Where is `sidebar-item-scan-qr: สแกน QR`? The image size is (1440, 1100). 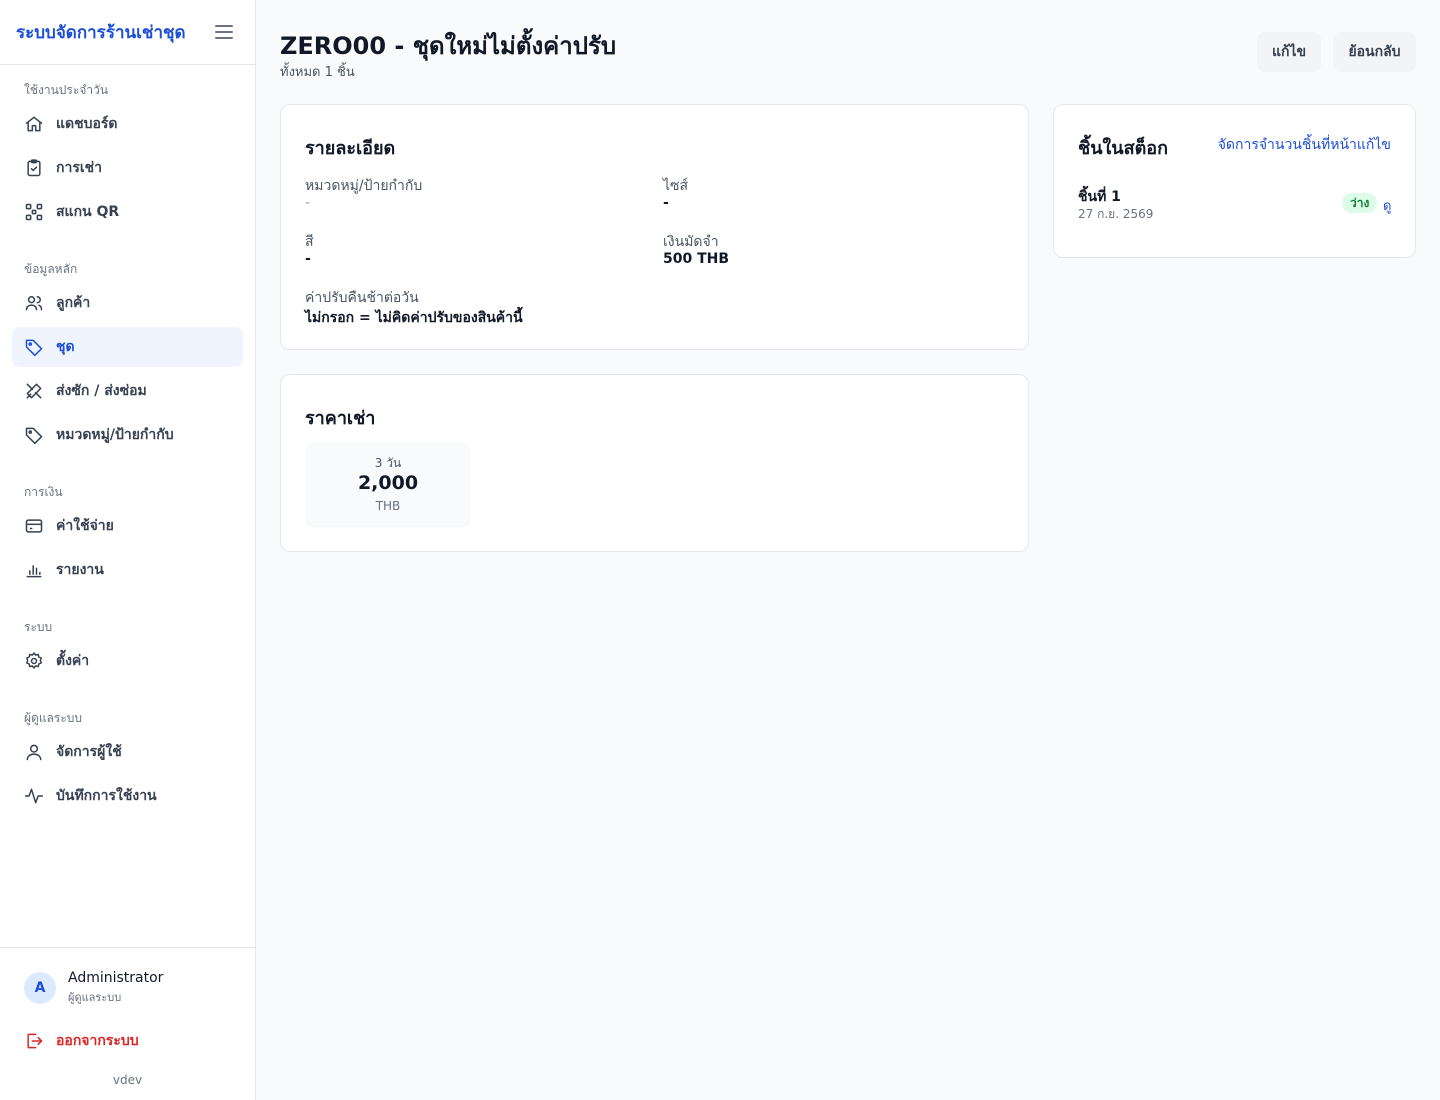 sidebar-item-scan-qr: สแกน QR is located at coordinates (127, 212).